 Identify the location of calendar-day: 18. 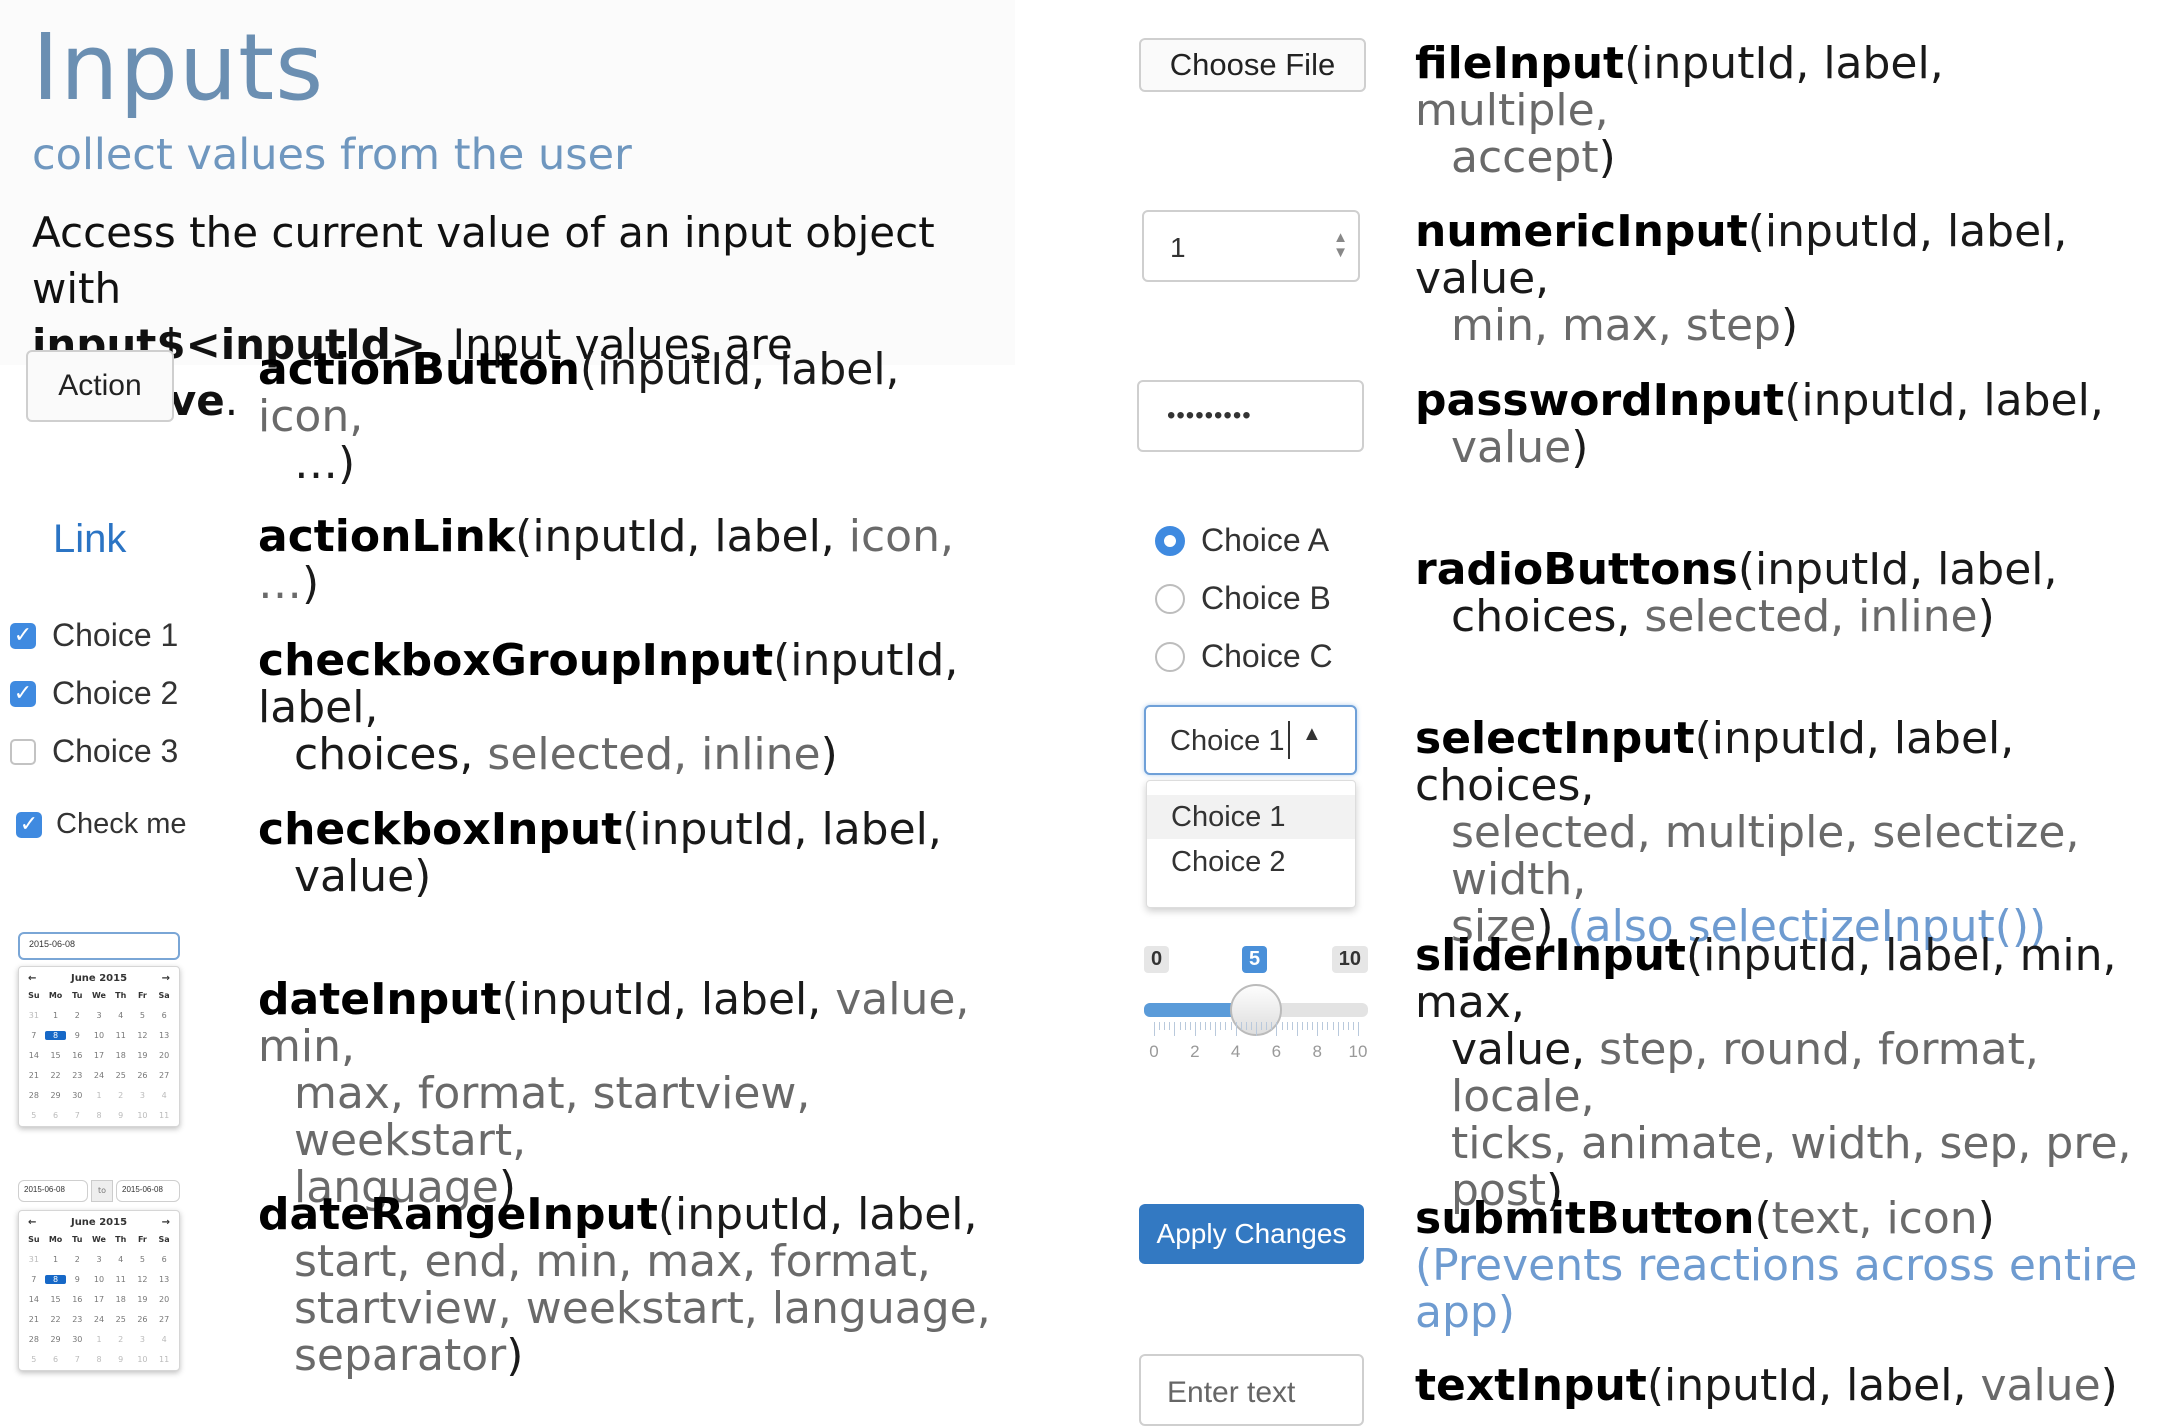
(121, 1055).